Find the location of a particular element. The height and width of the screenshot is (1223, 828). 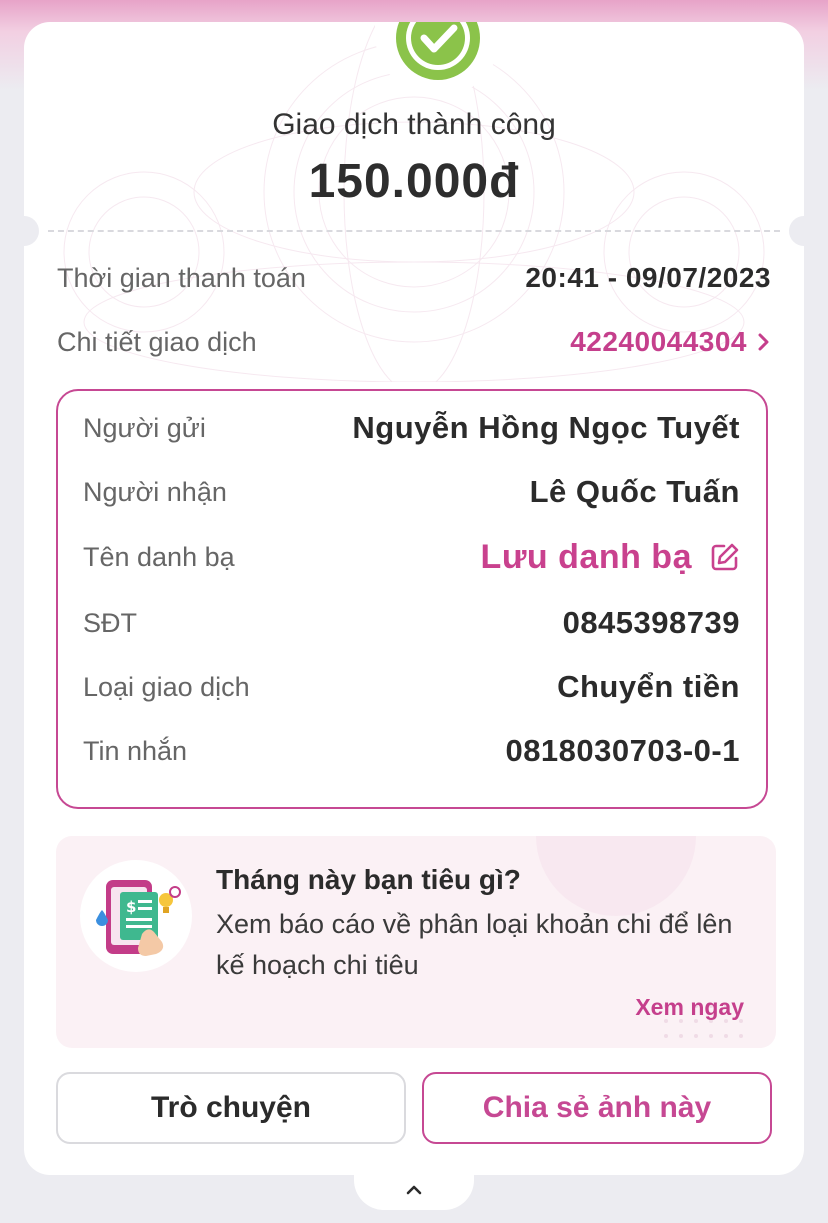

payment-time-value: 20:41 - 09/07/2023 is located at coordinates (648, 277).